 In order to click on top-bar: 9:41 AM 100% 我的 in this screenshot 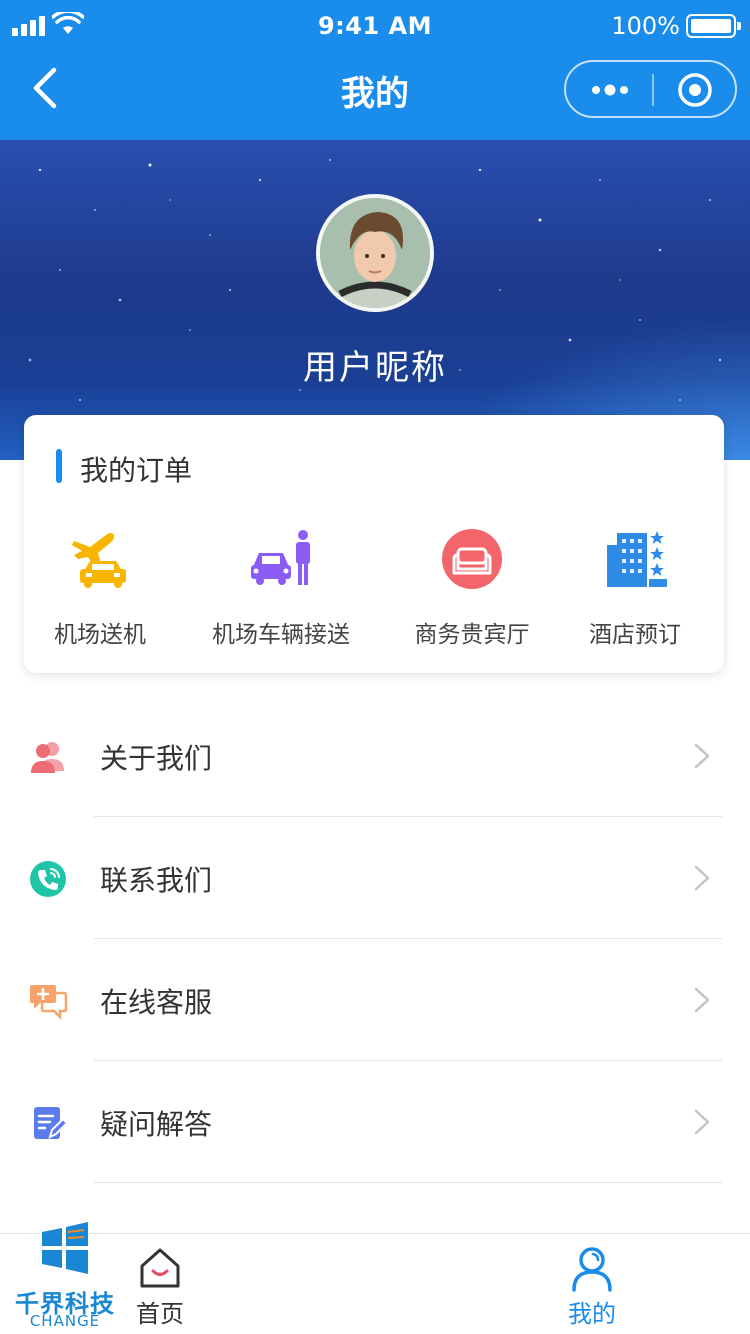, I will do `click(375, 70)`.